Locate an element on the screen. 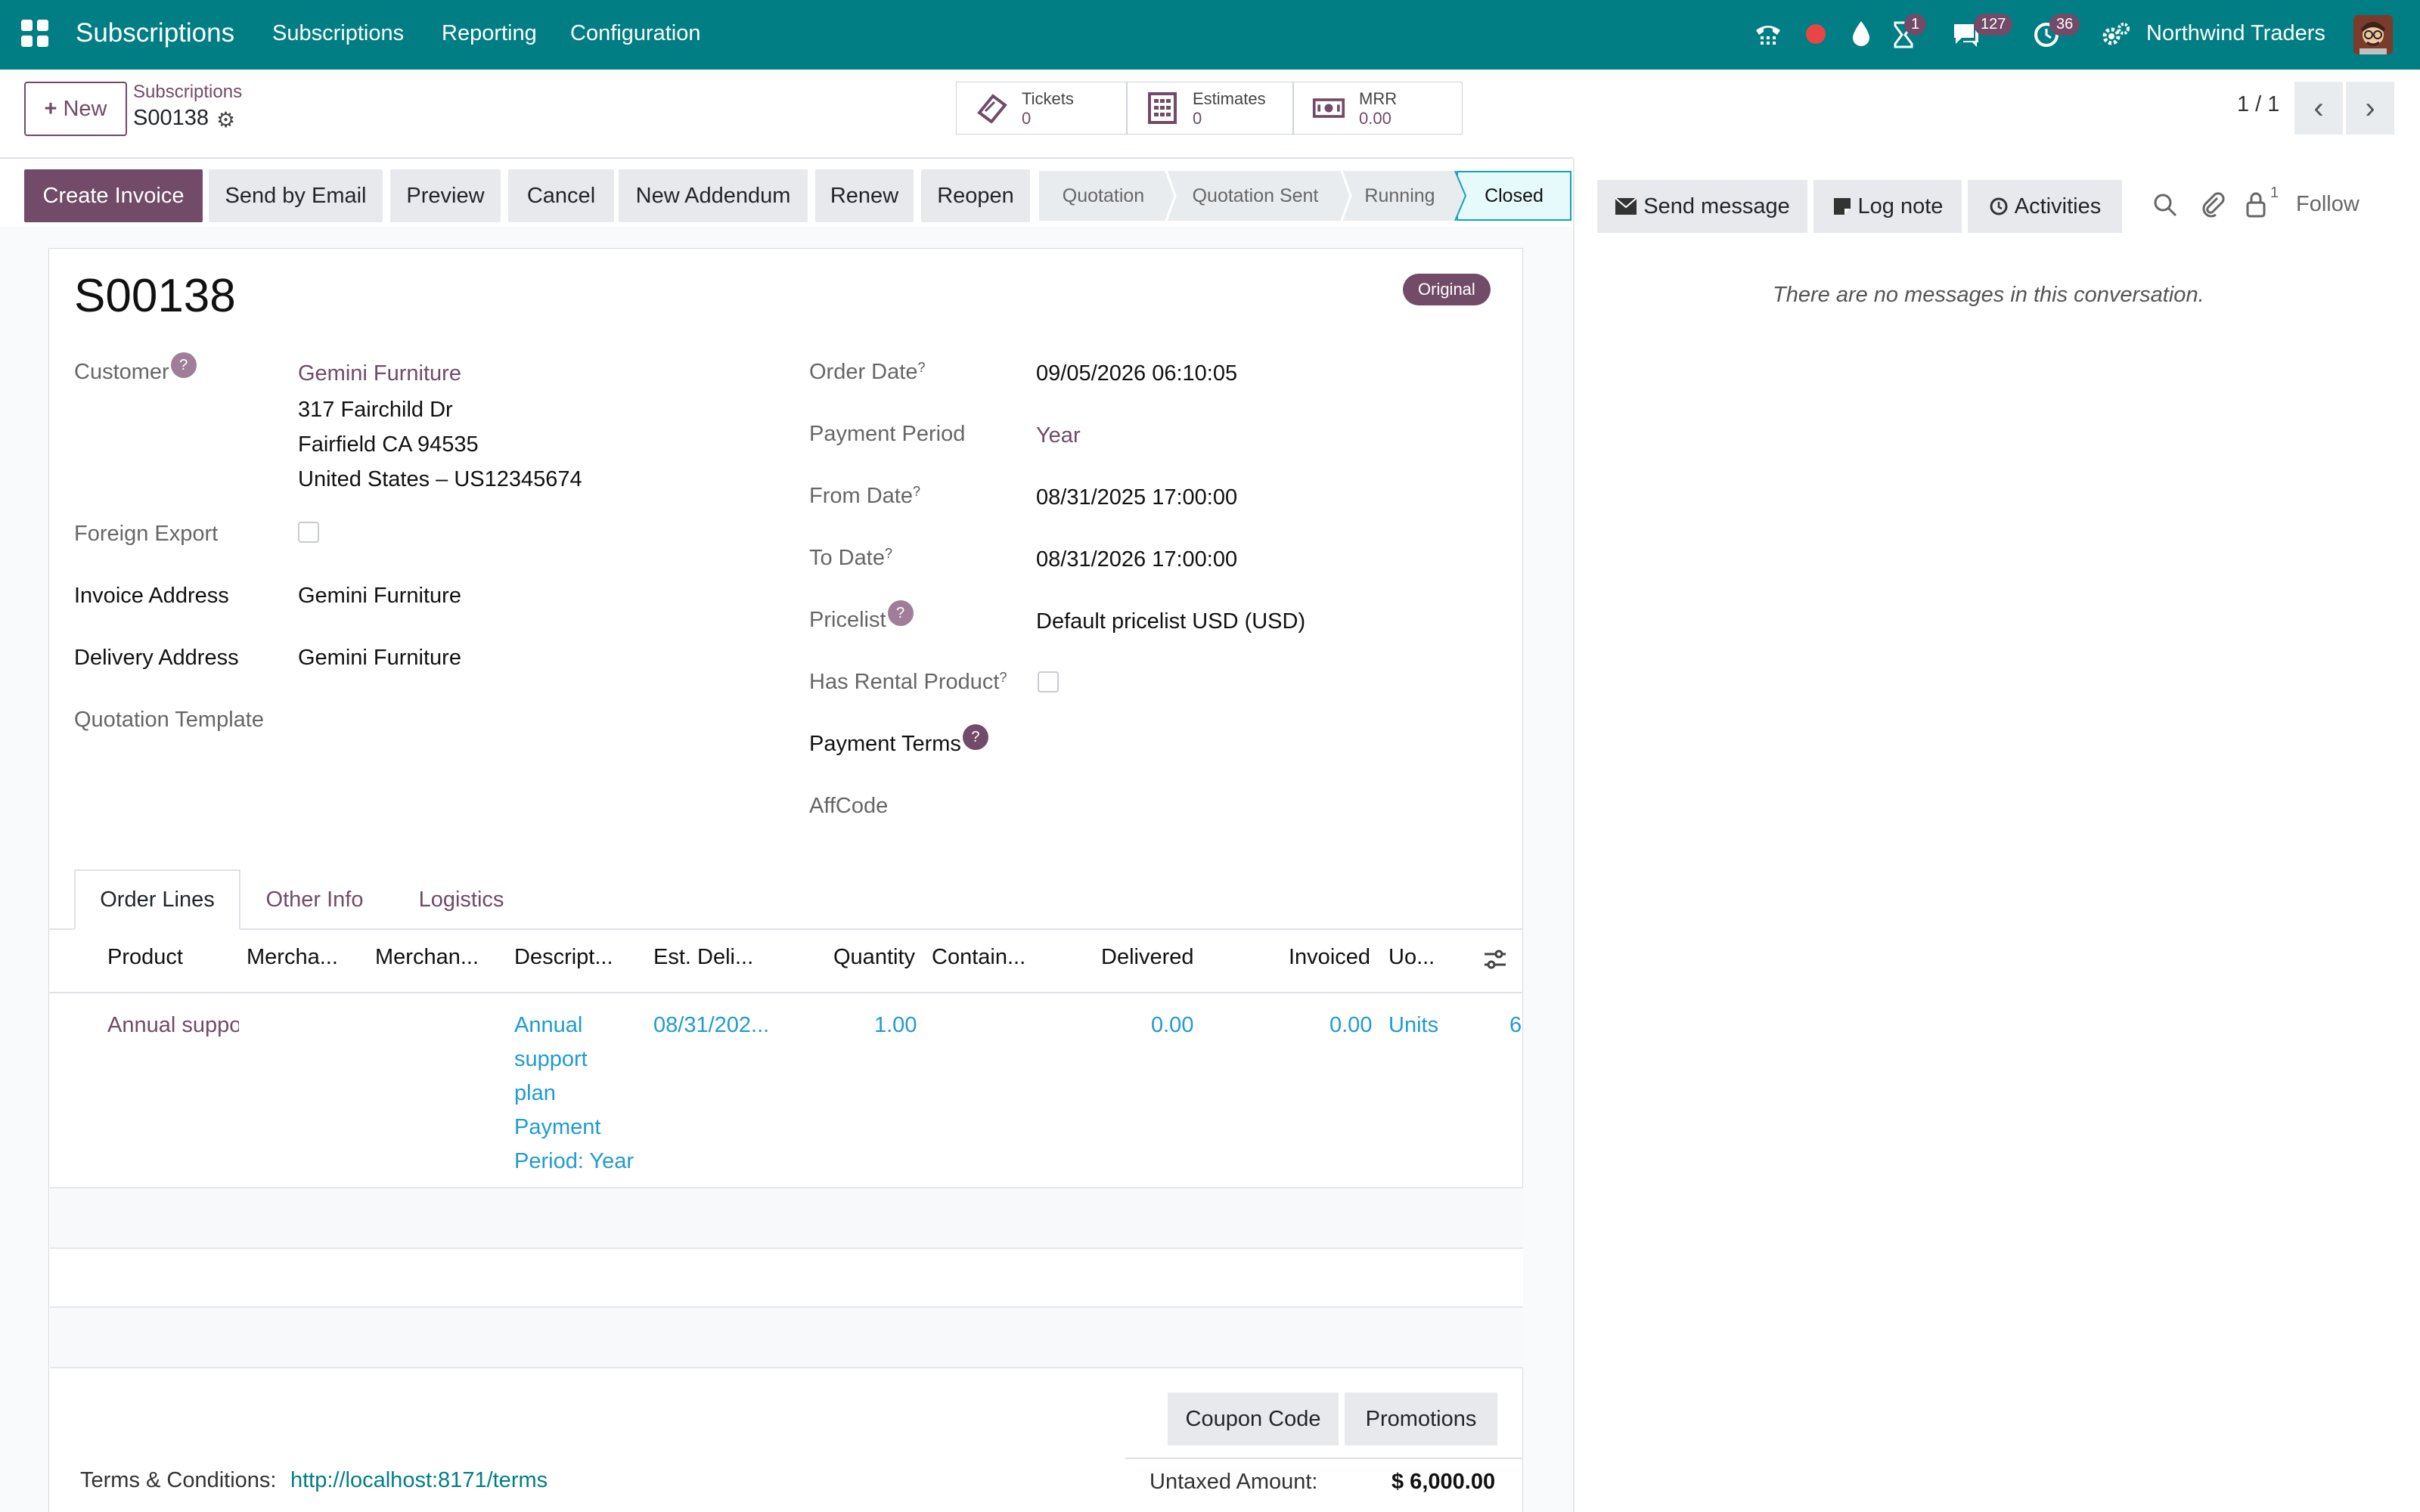 Image resolution: width=2420 pixels, height=1512 pixels. column-invoiced: Invoiced is located at coordinates (1329, 957).